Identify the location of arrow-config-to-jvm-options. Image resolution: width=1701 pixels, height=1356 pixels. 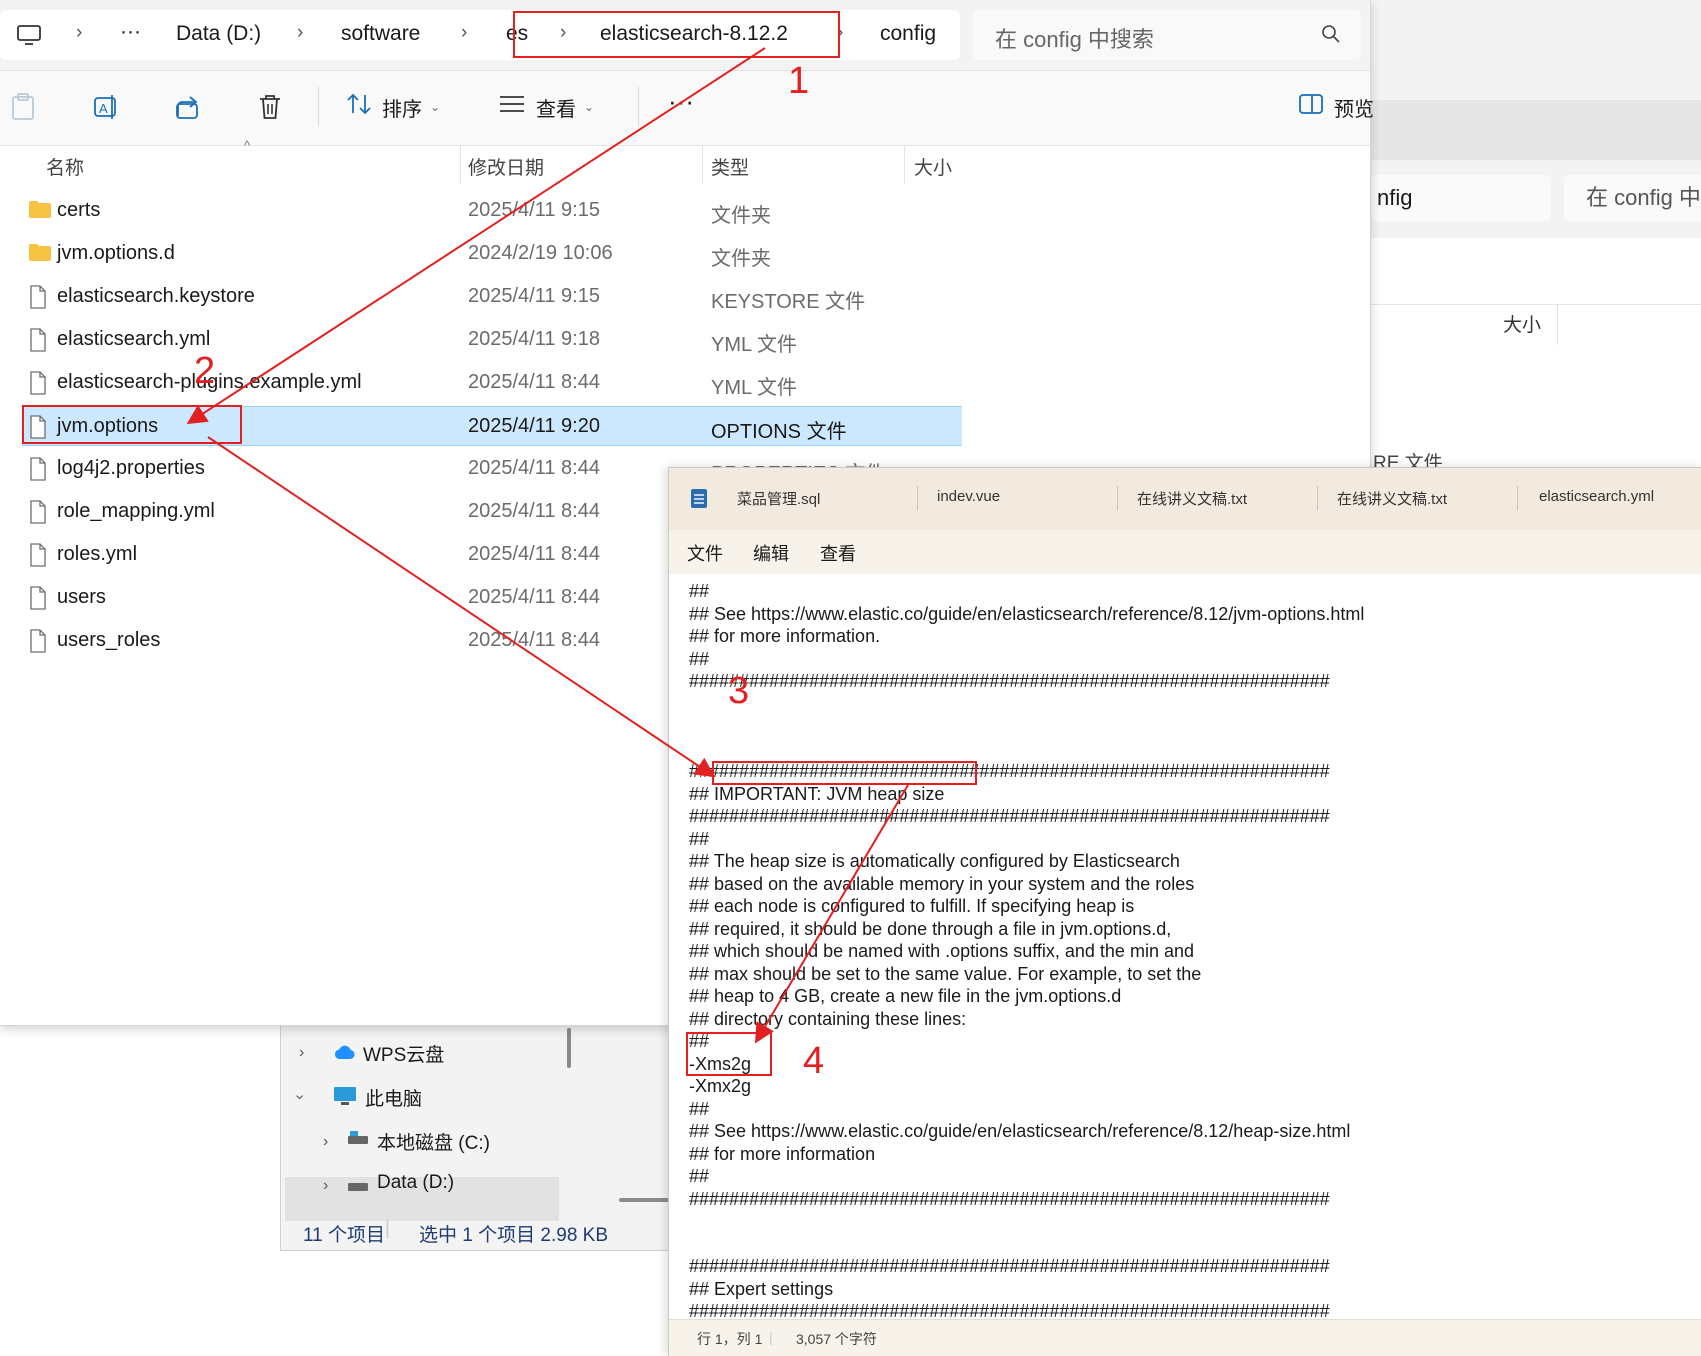
(476, 236).